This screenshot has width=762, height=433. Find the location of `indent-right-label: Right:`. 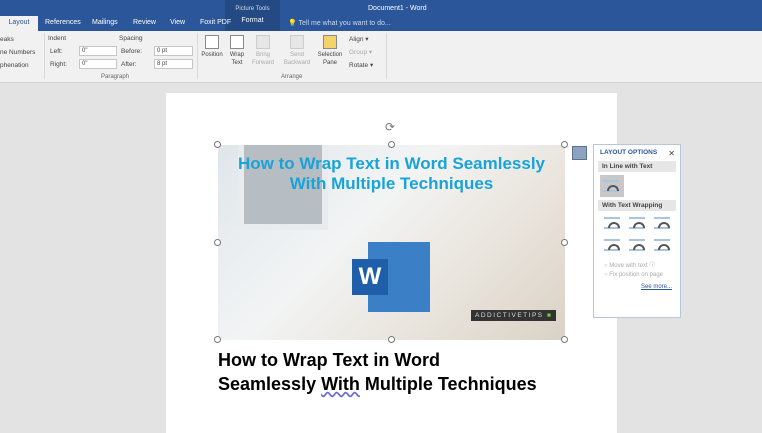

indent-right-label: Right: is located at coordinates (58, 64).